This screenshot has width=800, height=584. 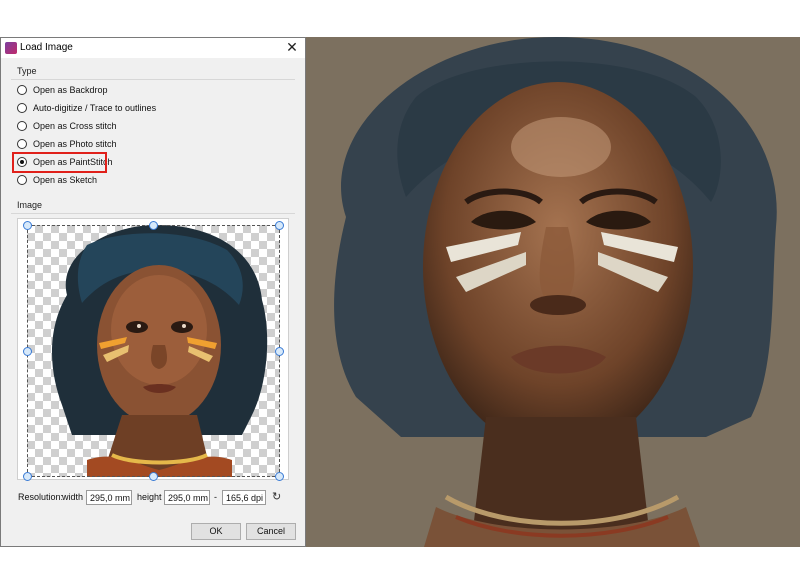 I want to click on resize-handle-bottom-right, so click(x=279, y=476).